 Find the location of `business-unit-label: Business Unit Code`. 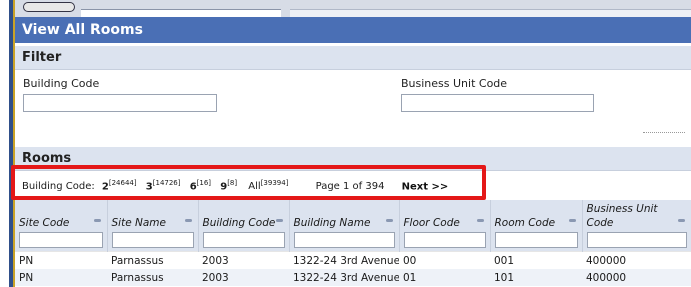

business-unit-label: Business Unit Code is located at coordinates (454, 83).